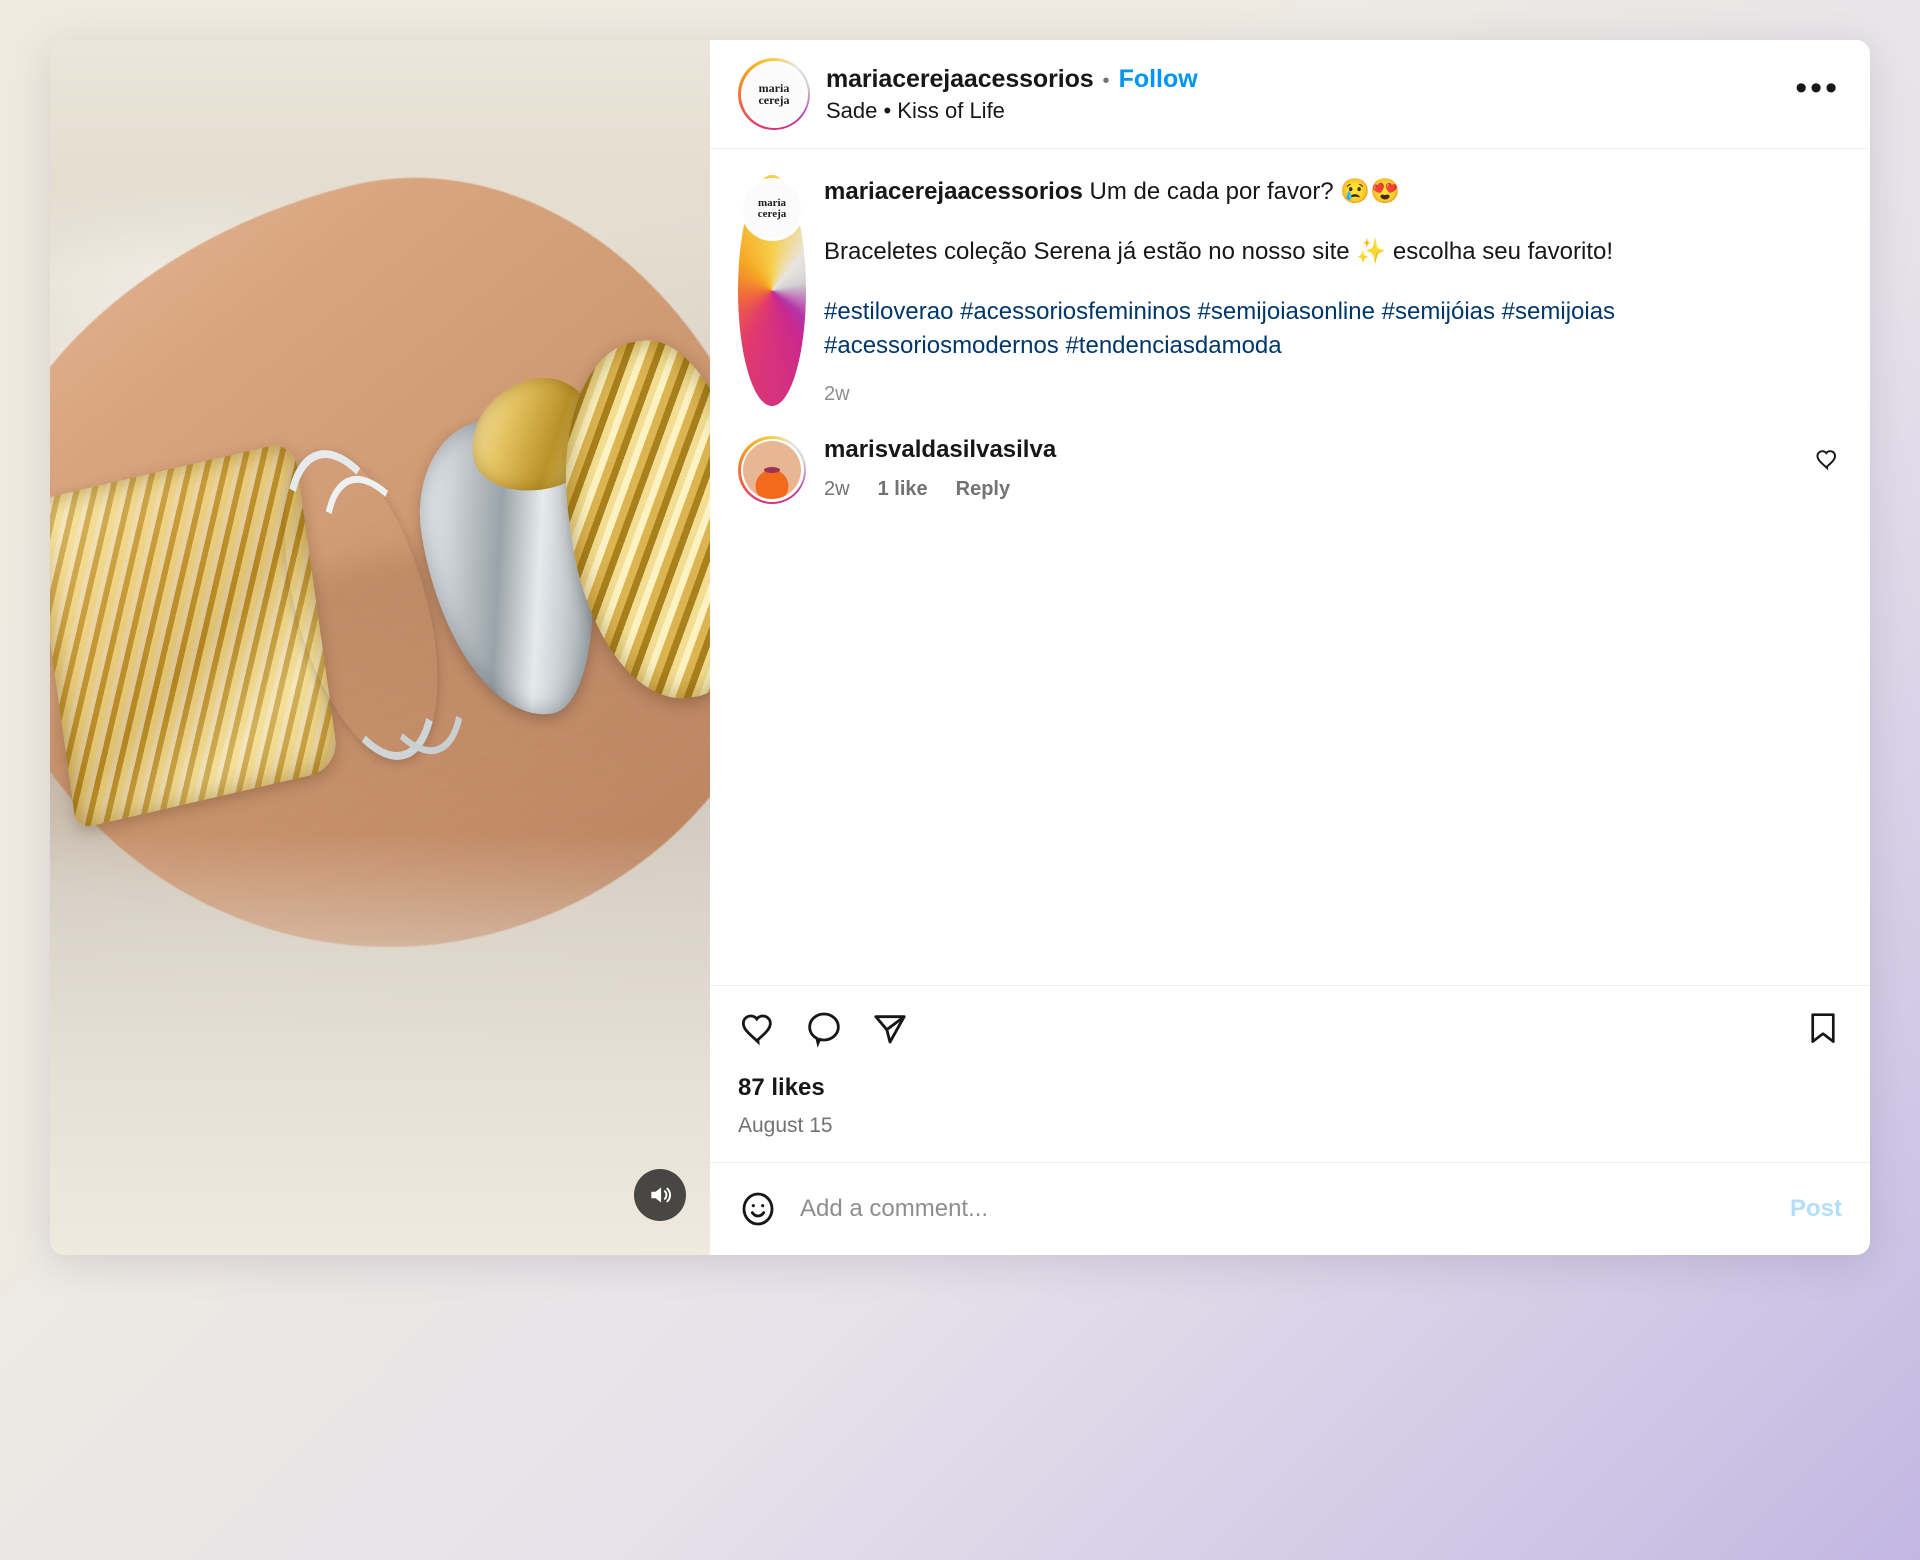  I want to click on bookmark-icon, so click(1823, 1028).